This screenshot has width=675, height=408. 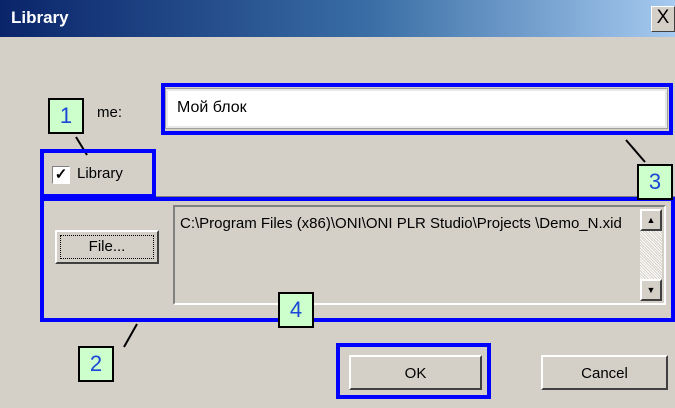 I want to click on callout-3: 3, so click(x=655, y=182).